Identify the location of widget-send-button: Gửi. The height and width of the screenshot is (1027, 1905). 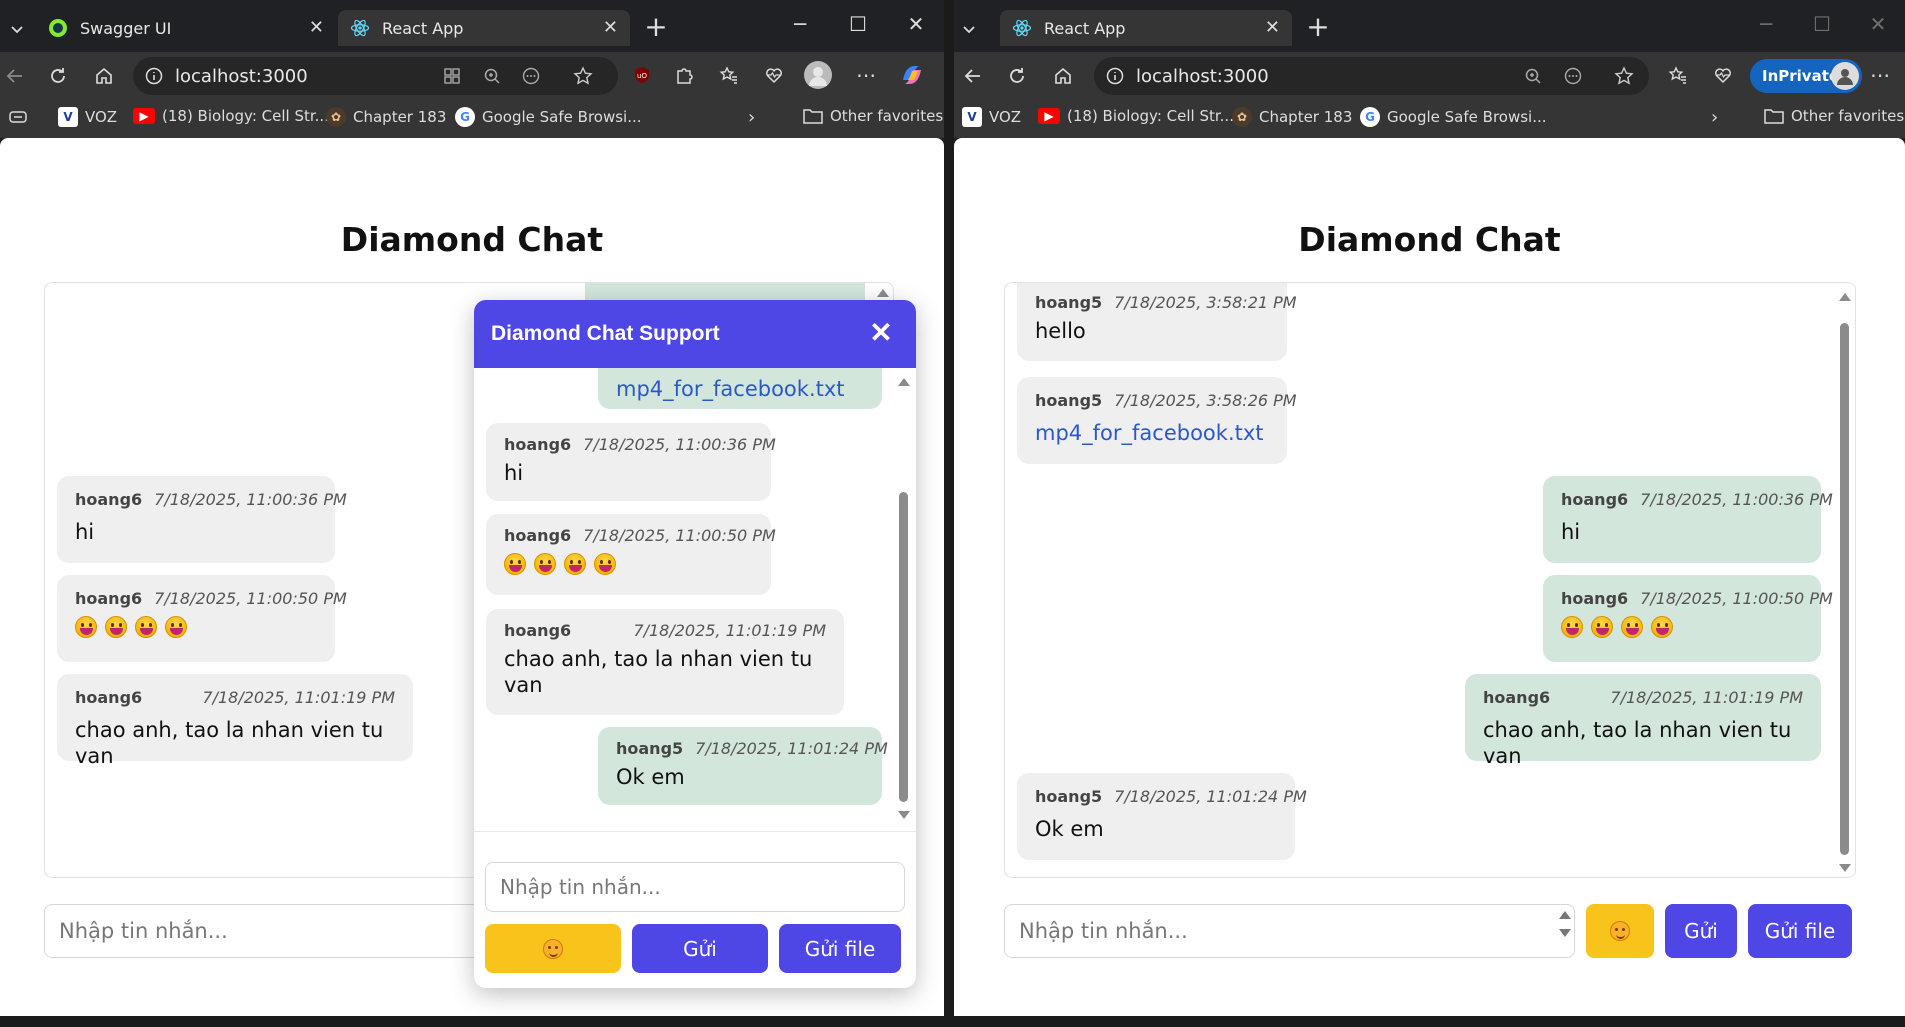
(700, 948).